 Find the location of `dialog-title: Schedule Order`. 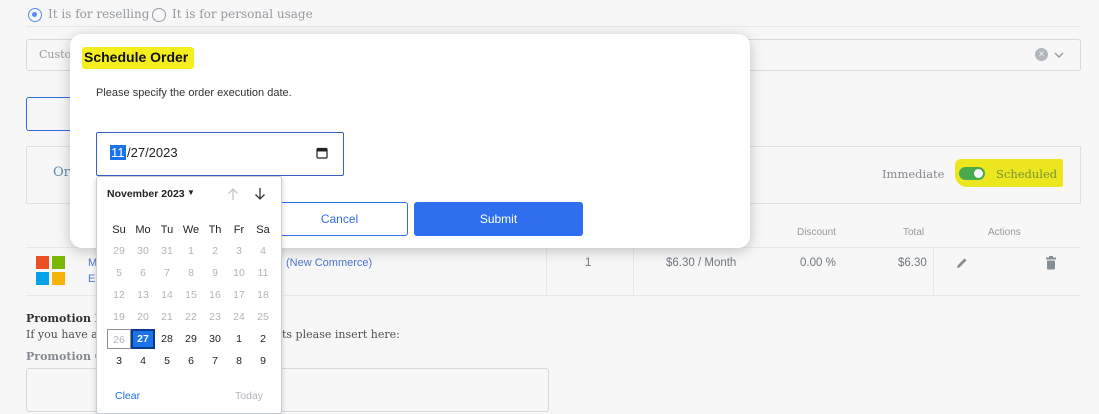

dialog-title: Schedule Order is located at coordinates (136, 57).